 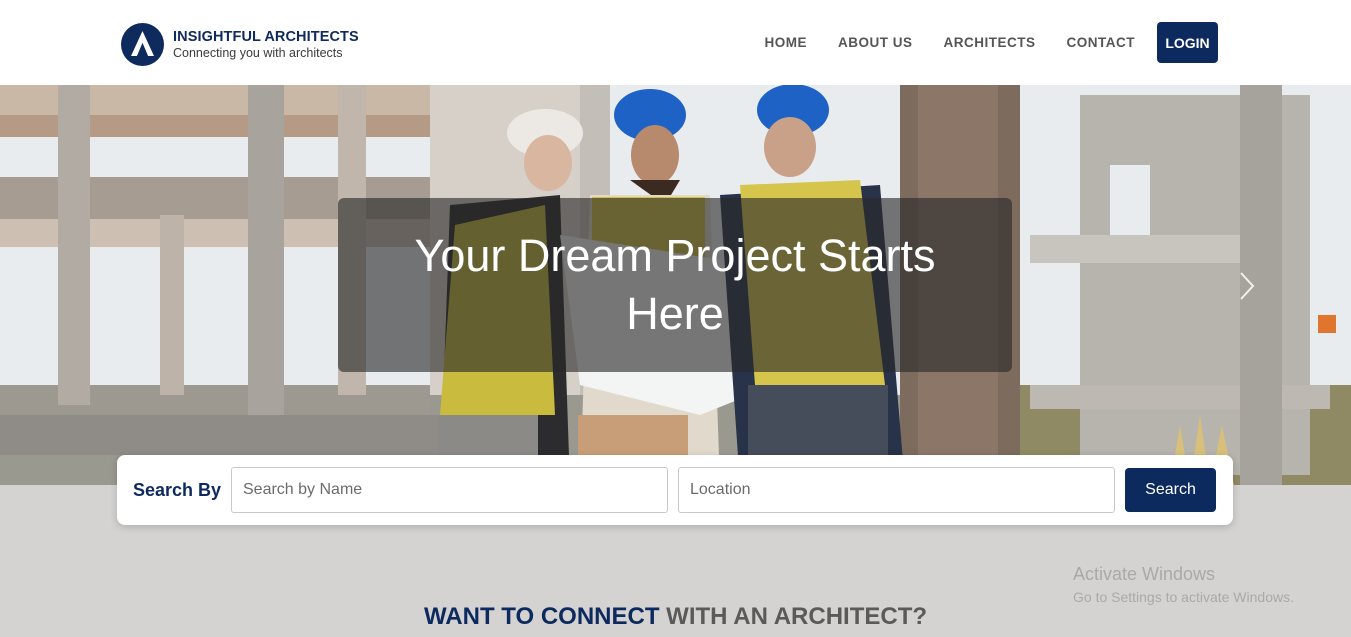 I want to click on nav-home: HOME, so click(x=786, y=42).